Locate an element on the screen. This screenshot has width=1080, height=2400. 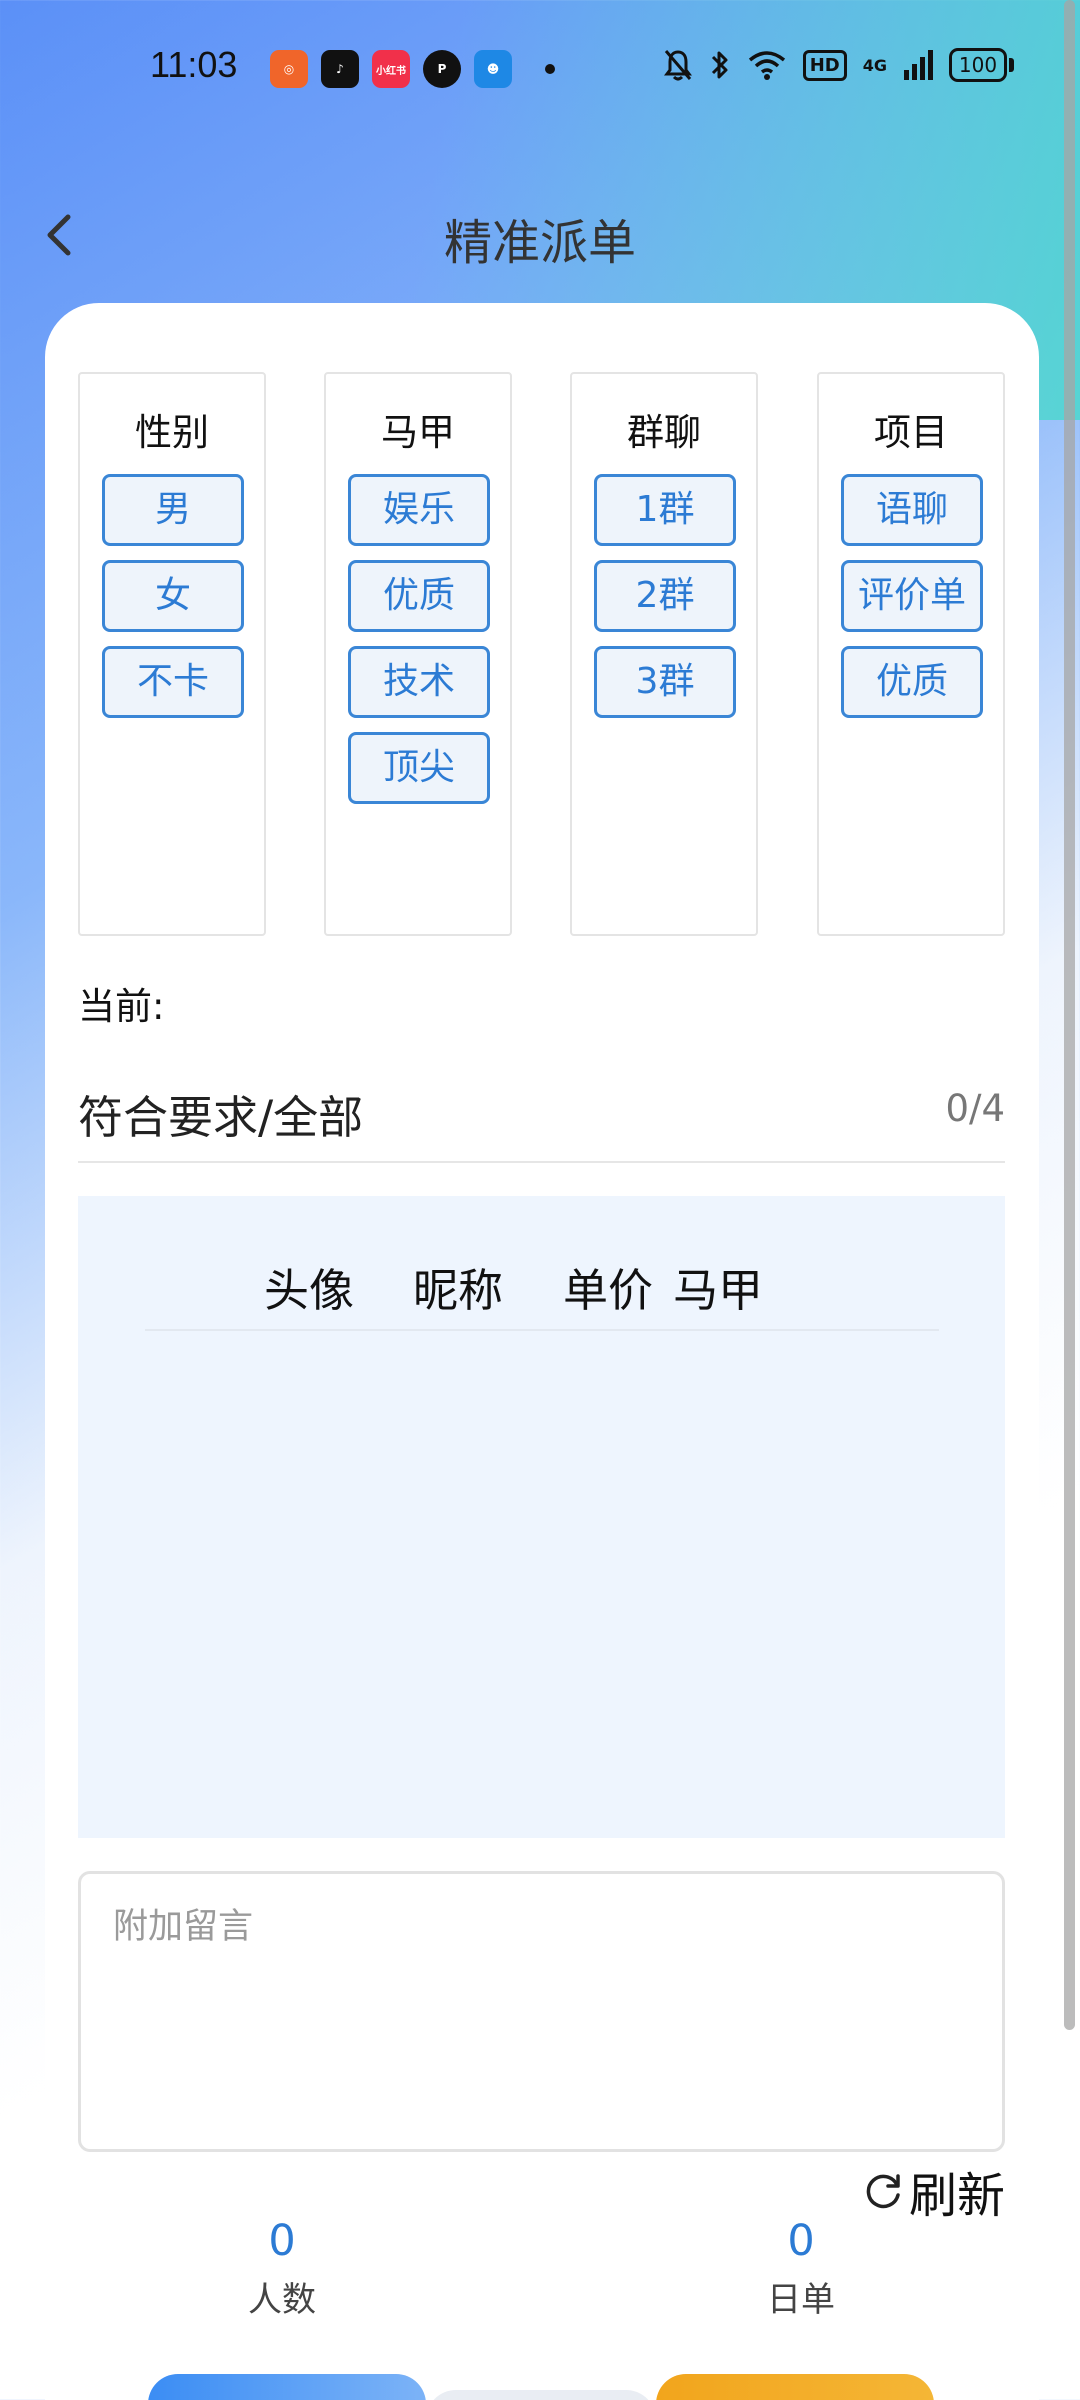
stat-daily-orders-value: 0 is located at coordinates (801, 2241).